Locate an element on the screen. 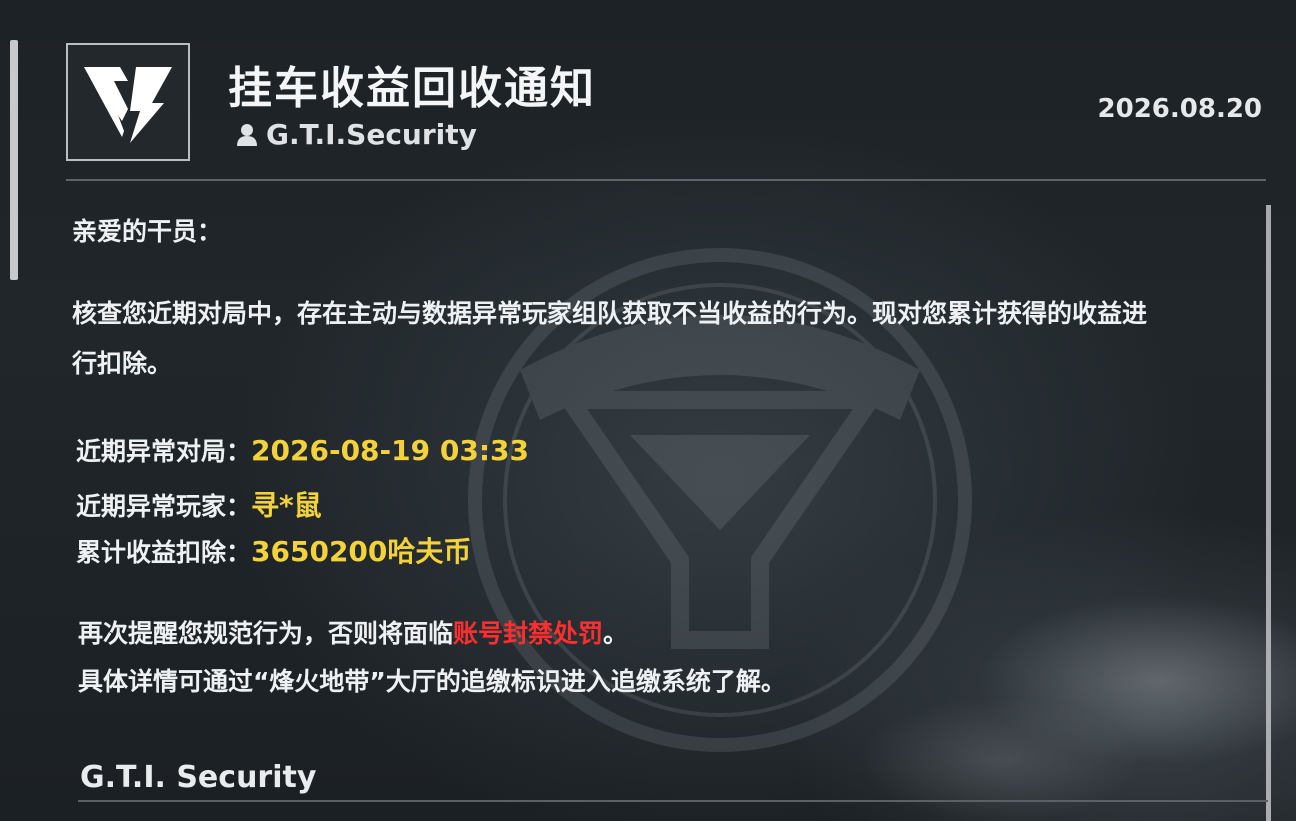 This screenshot has width=1296, height=821. mail-sender: G.T.I.Security is located at coordinates (356, 134).